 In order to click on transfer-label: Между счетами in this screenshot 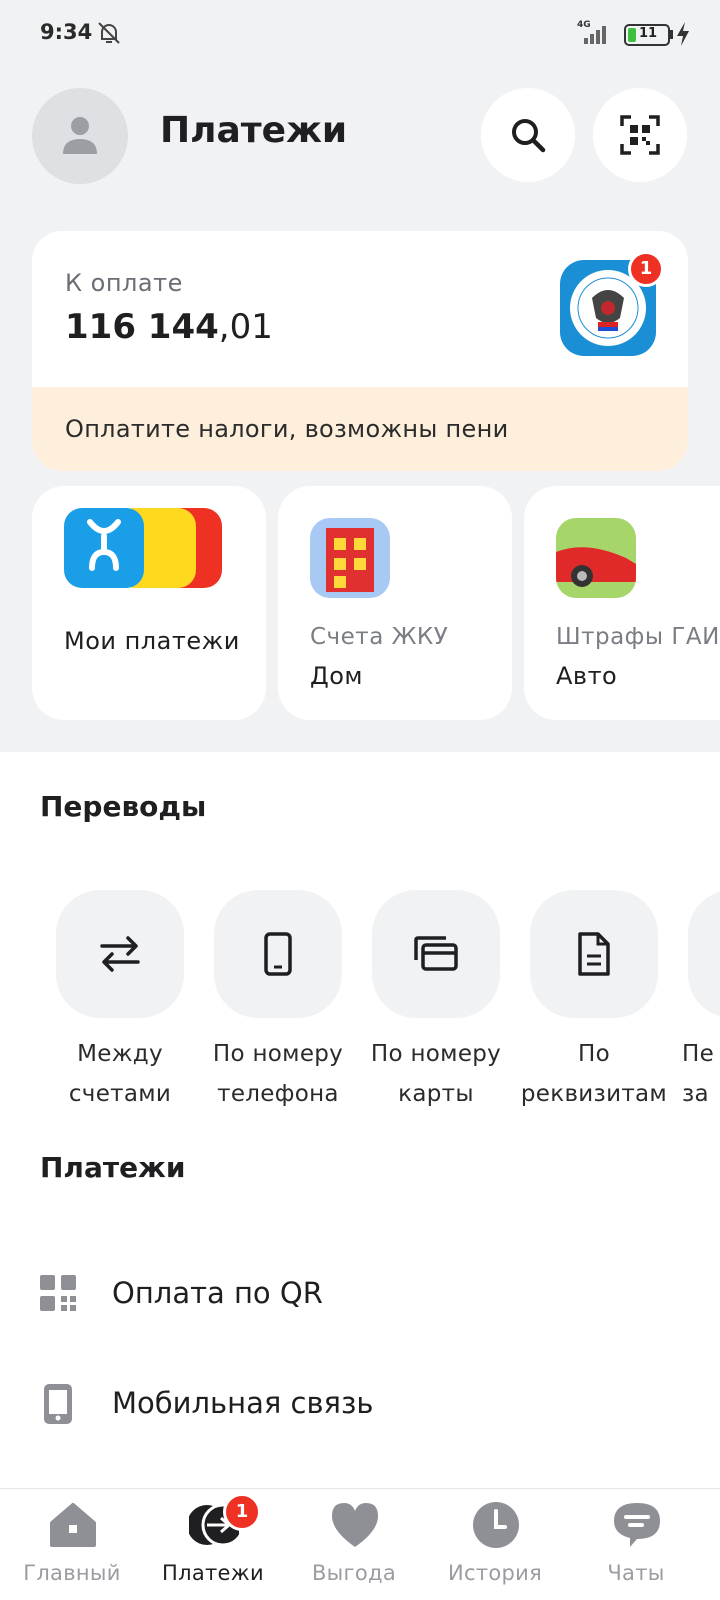, I will do `click(120, 1074)`.